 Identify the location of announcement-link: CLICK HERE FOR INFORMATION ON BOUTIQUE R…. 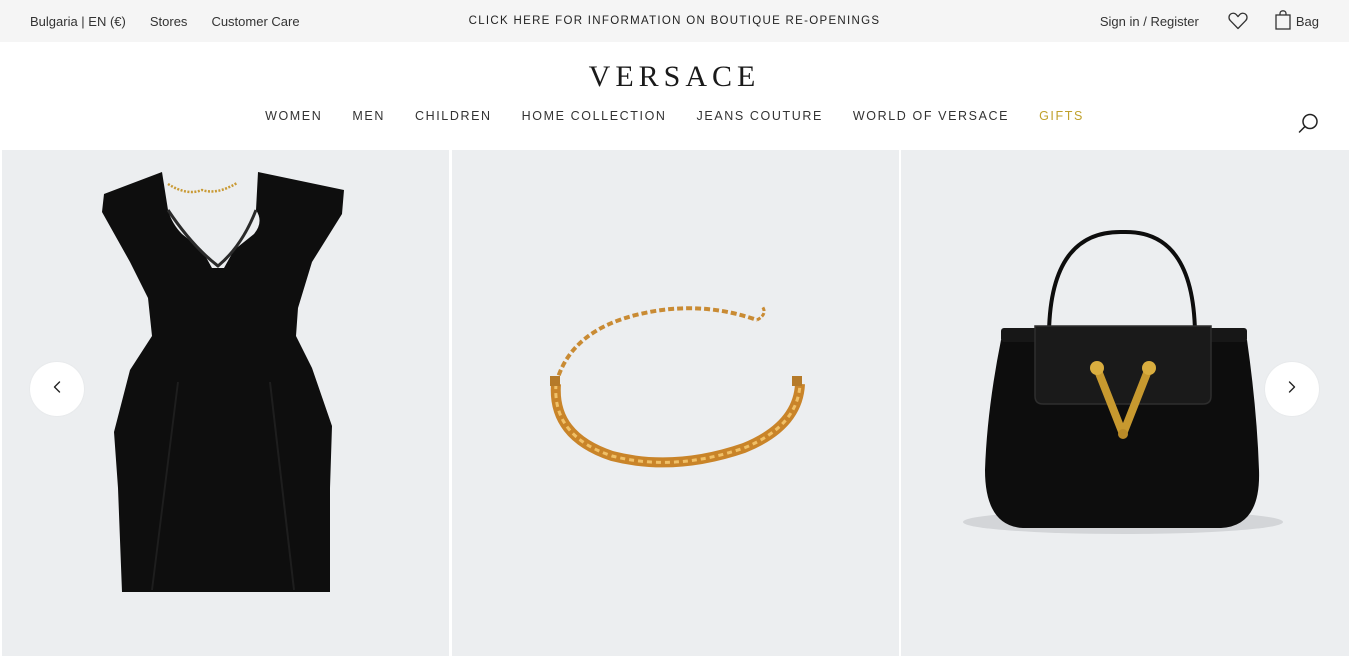
(675, 21).